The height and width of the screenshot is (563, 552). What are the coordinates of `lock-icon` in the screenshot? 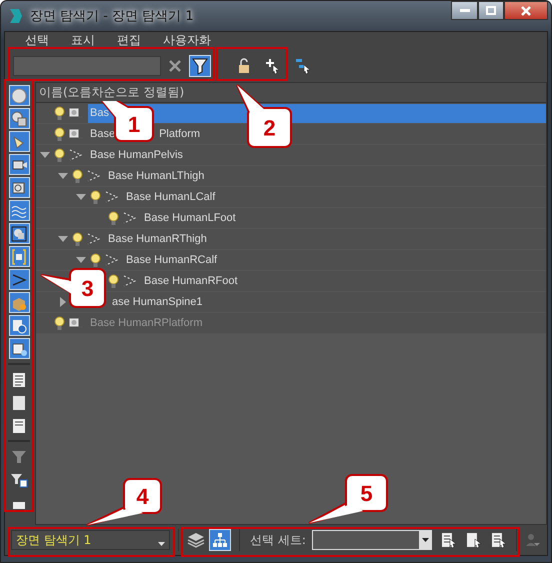 It's located at (244, 66).